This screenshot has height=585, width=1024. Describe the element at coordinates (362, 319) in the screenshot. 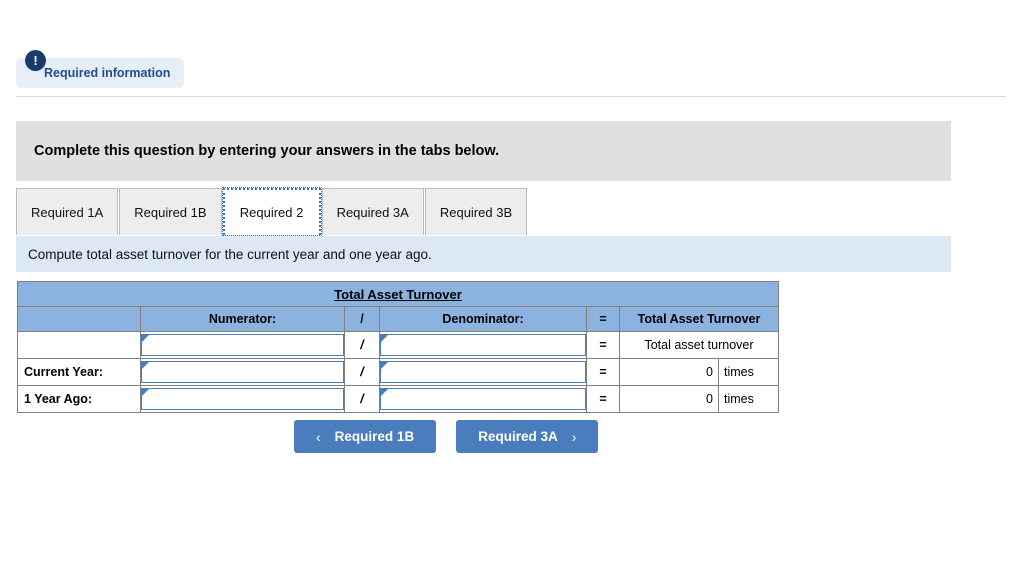

I see `column-header-slash: /` at that location.